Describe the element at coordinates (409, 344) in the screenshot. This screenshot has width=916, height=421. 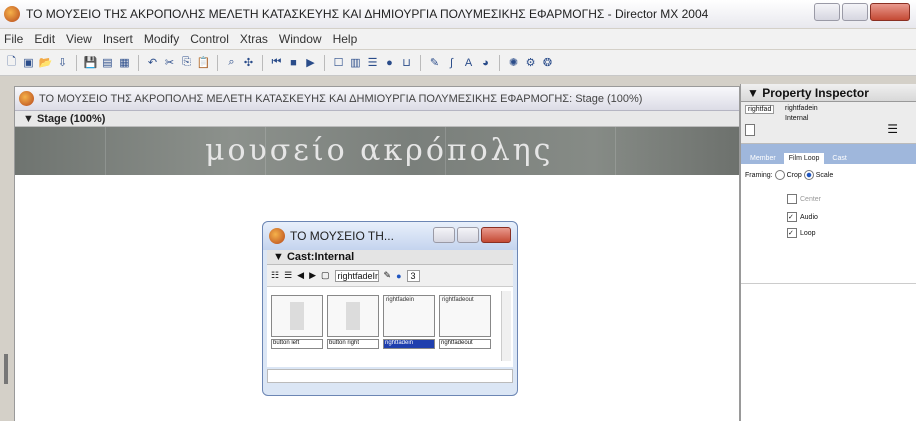
I see `cast-member-label-selected: rightfadein` at that location.